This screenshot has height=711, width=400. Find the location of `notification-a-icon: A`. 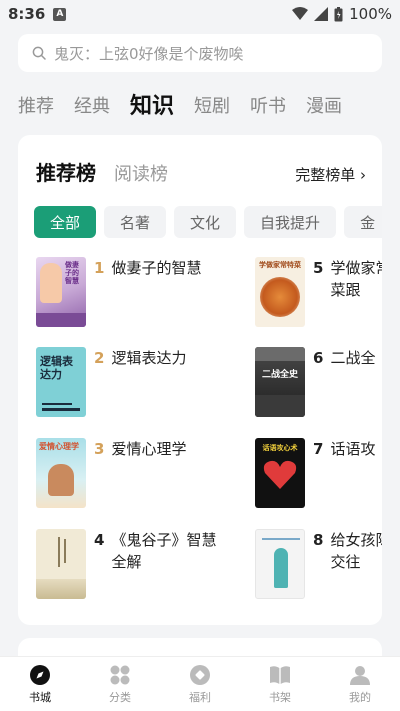

notification-a-icon: A is located at coordinates (60, 14).